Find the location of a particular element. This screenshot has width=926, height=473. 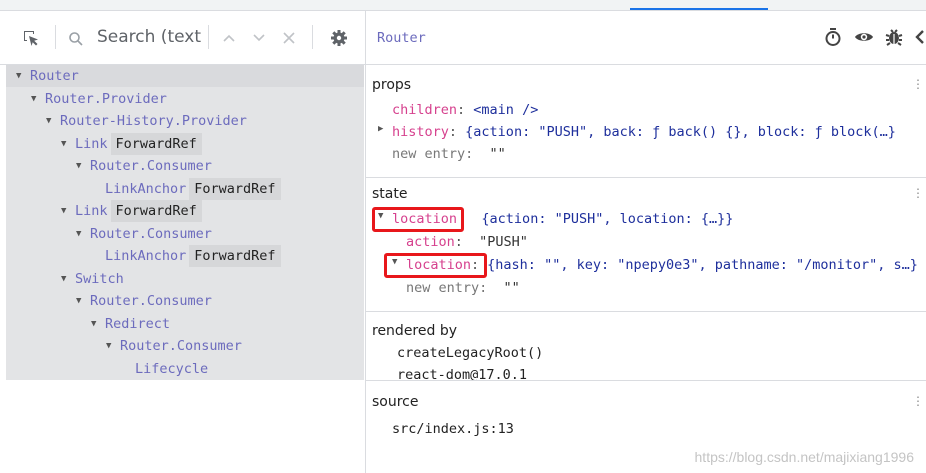

state-action: action: "PUSH" is located at coordinates (467, 242).